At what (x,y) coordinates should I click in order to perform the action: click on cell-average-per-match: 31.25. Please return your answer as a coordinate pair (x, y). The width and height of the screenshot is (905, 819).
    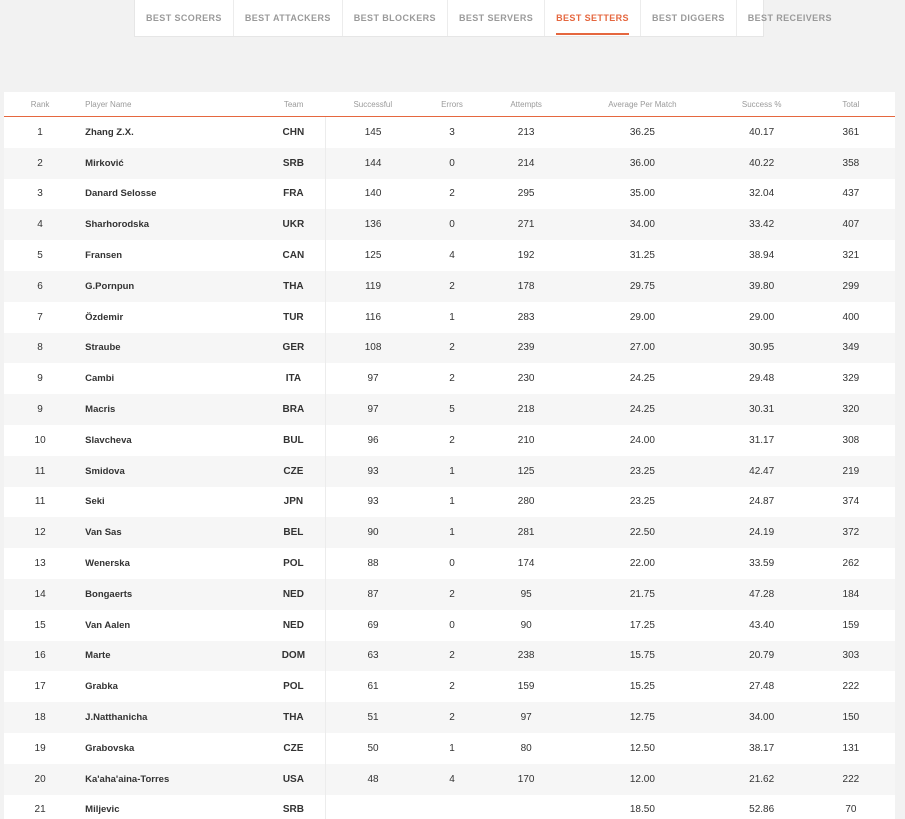
    Looking at the image, I should click on (642, 256).